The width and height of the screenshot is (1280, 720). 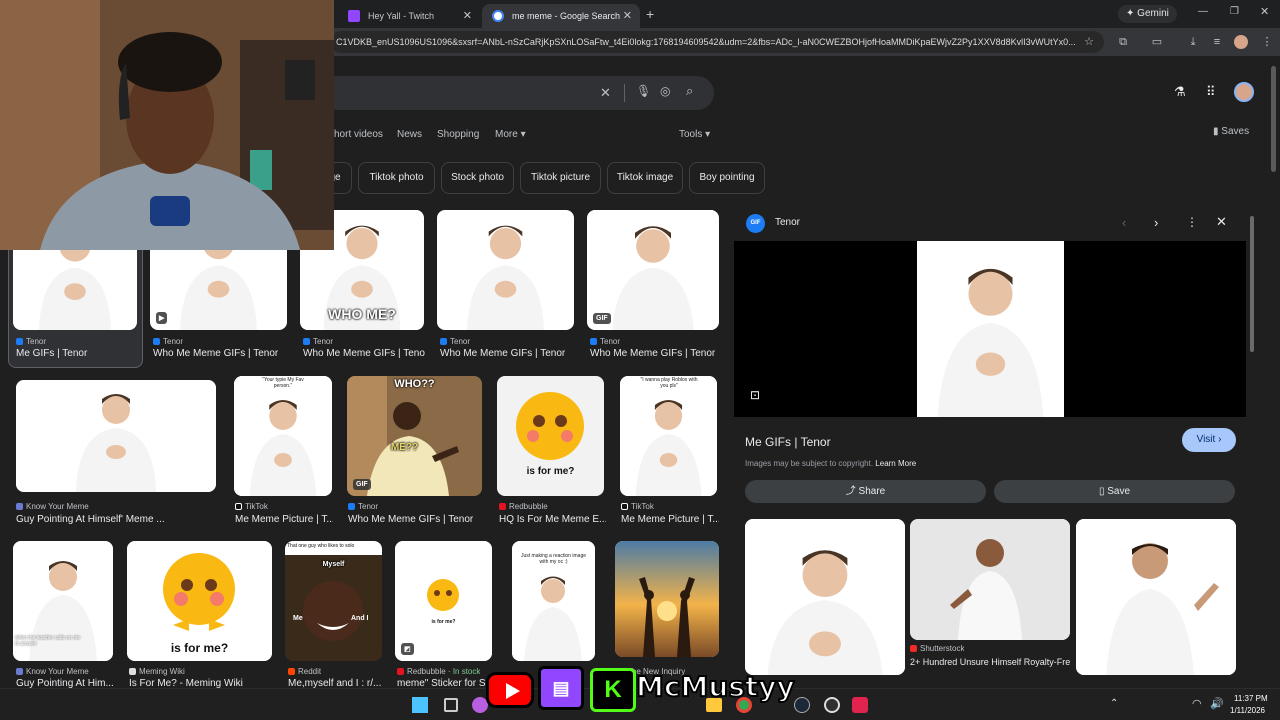 I want to click on image-result: is for me? ◩, so click(x=443, y=601).